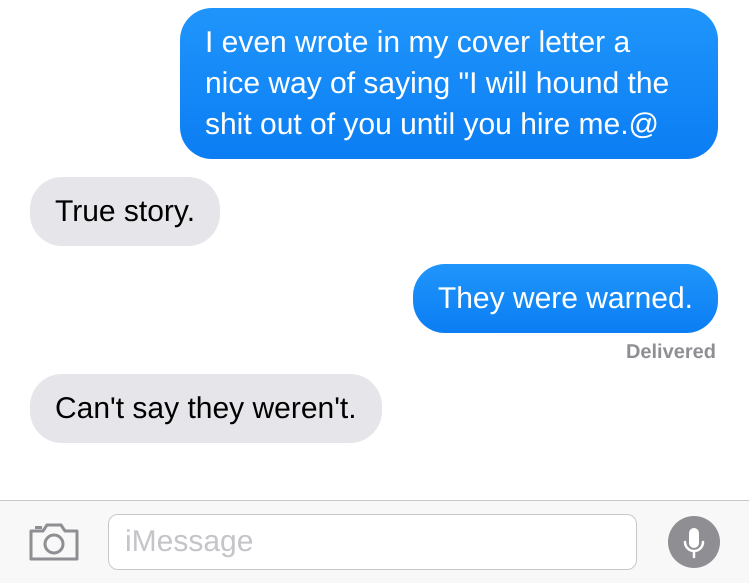 The image size is (749, 583). Describe the element at coordinates (372, 542) in the screenshot. I see `message-input-field: iMessage` at that location.